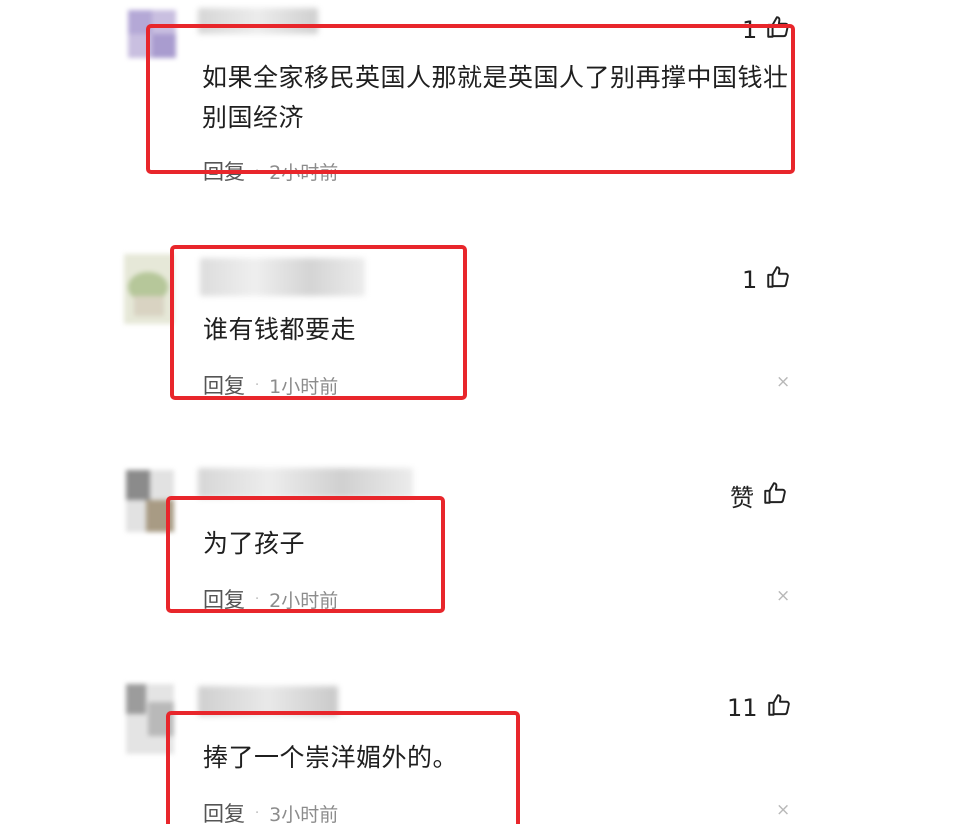 The height and width of the screenshot is (824, 956). What do you see at coordinates (783, 810) in the screenshot?
I see `close-icon: ×` at bounding box center [783, 810].